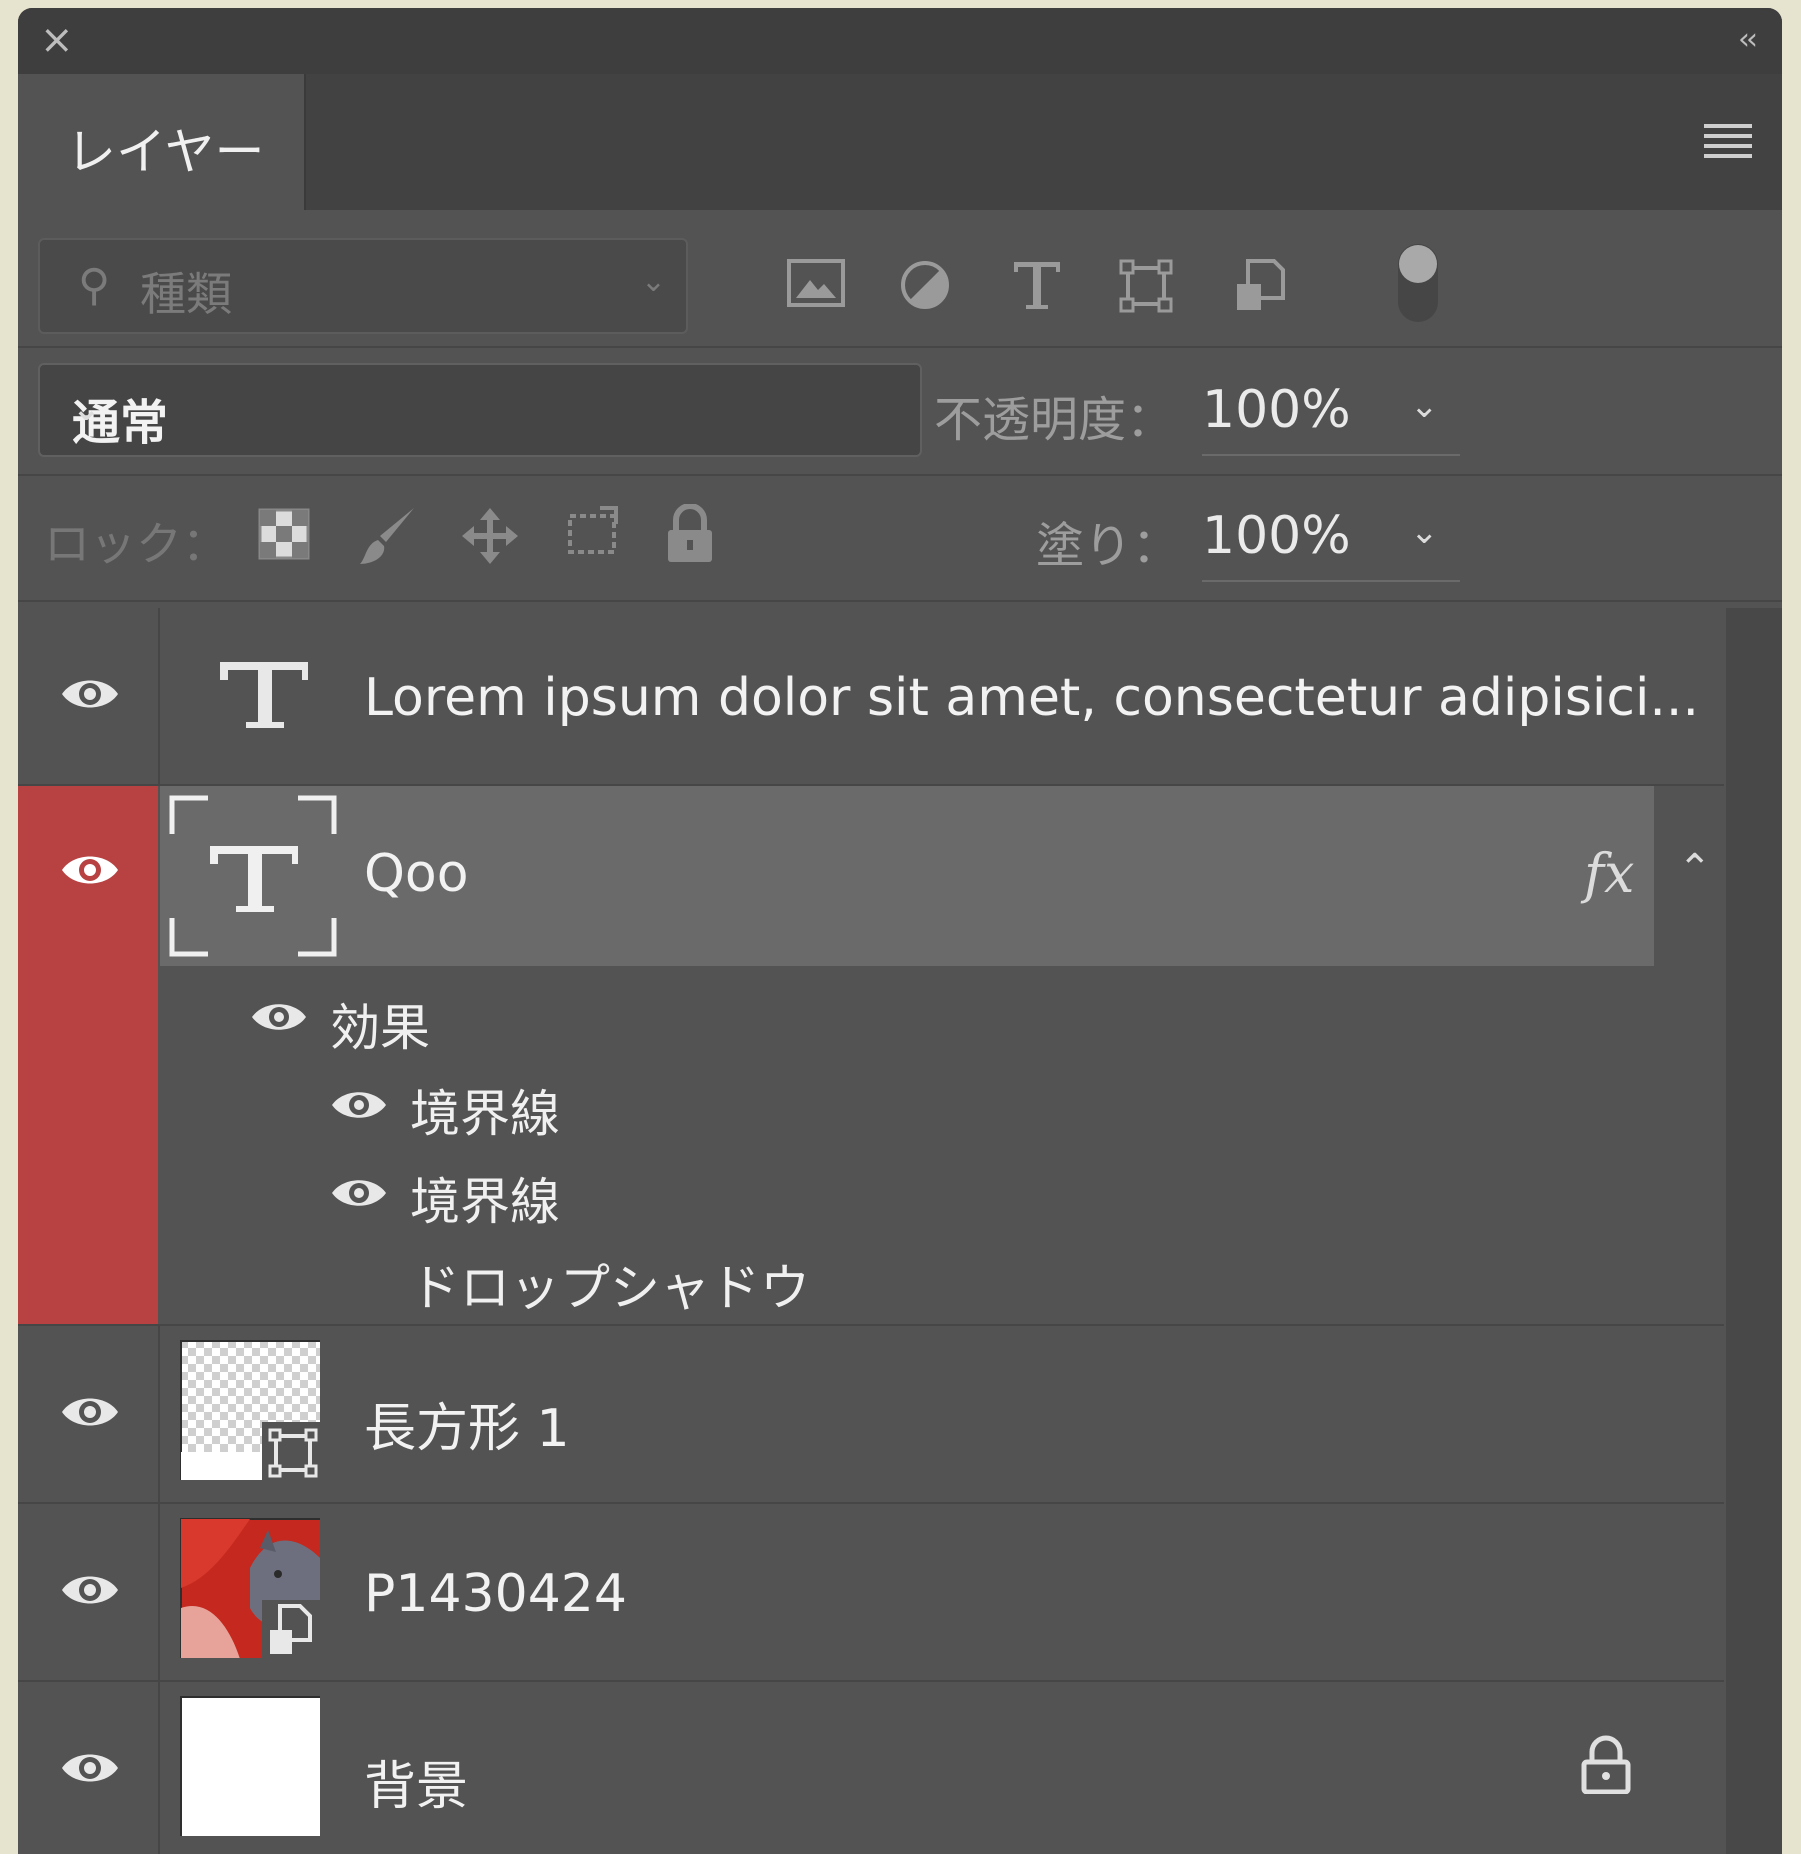 Image resolution: width=1801 pixels, height=1854 pixels. What do you see at coordinates (900, 41) in the screenshot?
I see `panel-titlebar: × ‹‹` at bounding box center [900, 41].